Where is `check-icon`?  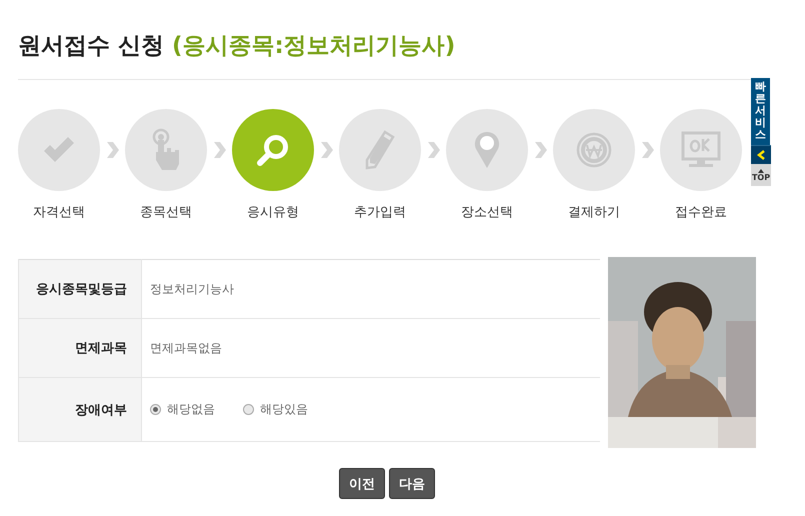 check-icon is located at coordinates (59, 150).